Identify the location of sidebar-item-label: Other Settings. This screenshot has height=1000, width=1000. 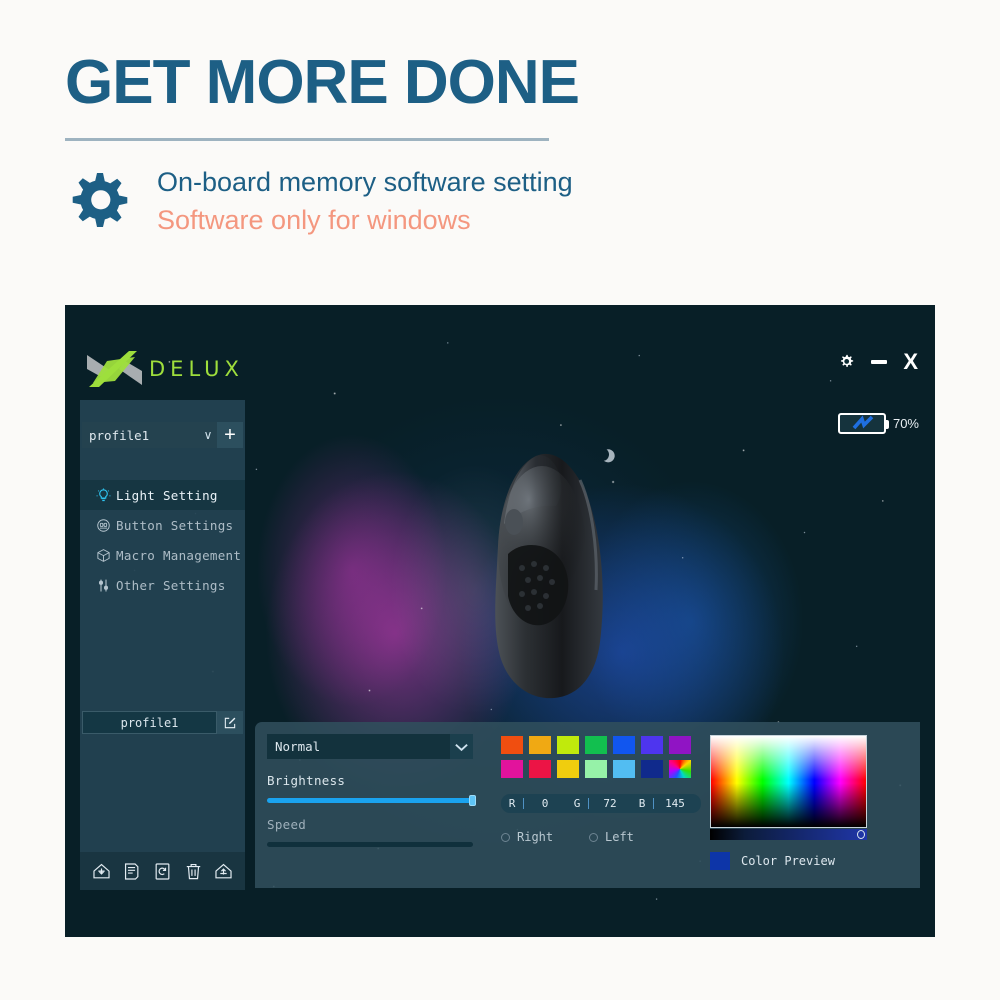
(171, 585).